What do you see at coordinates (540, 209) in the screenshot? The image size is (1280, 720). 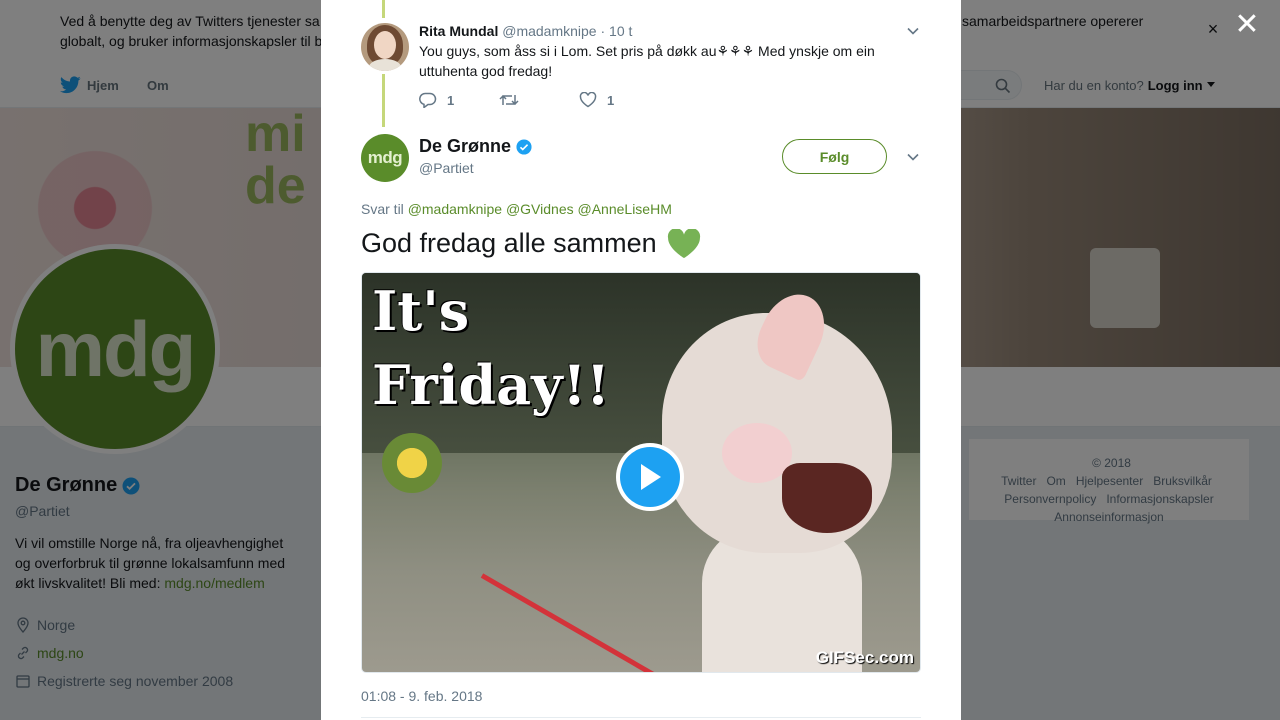 I see `reply-to-mention: @GVidnes` at bounding box center [540, 209].